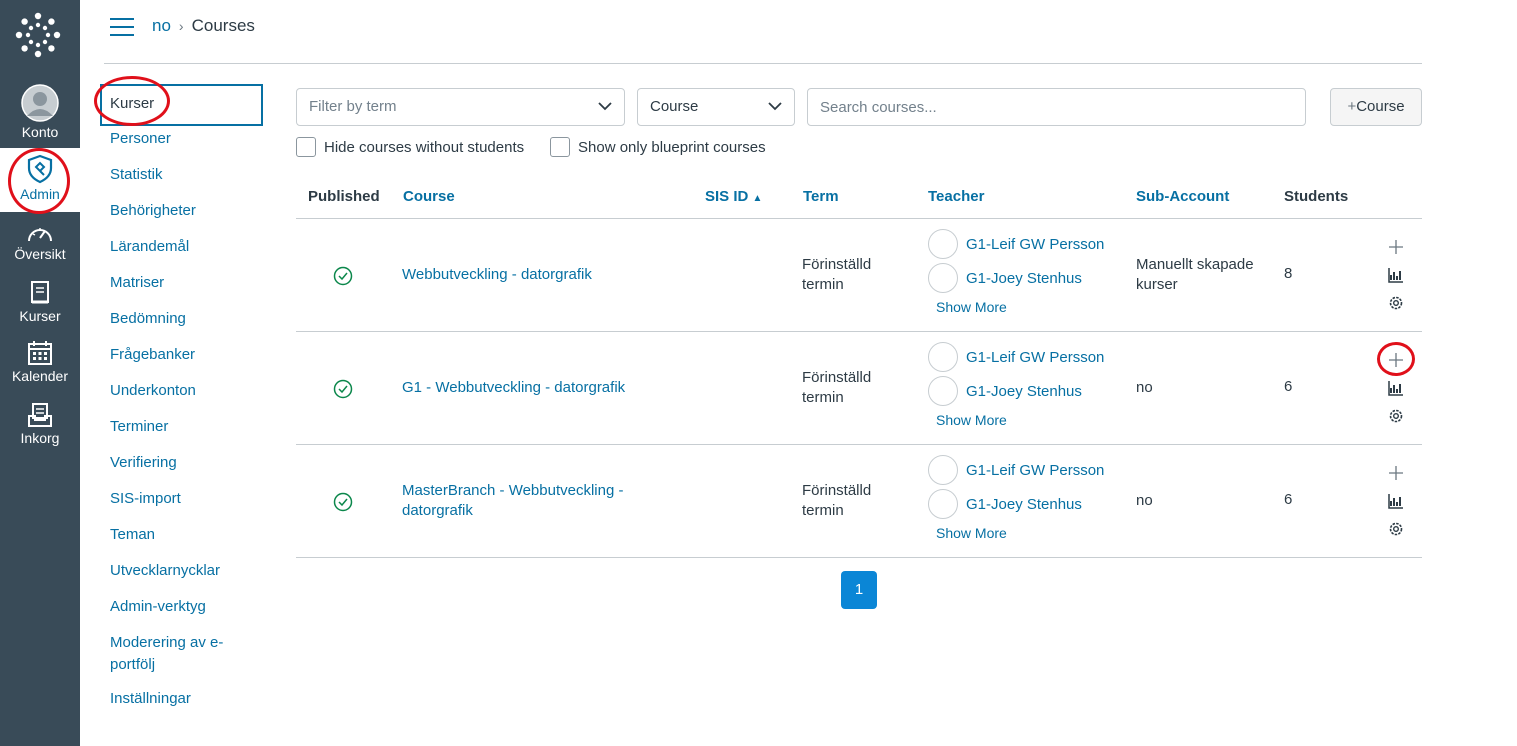  What do you see at coordinates (182, 700) in the screenshot?
I see `subnav-item-installningar: Inställningar` at bounding box center [182, 700].